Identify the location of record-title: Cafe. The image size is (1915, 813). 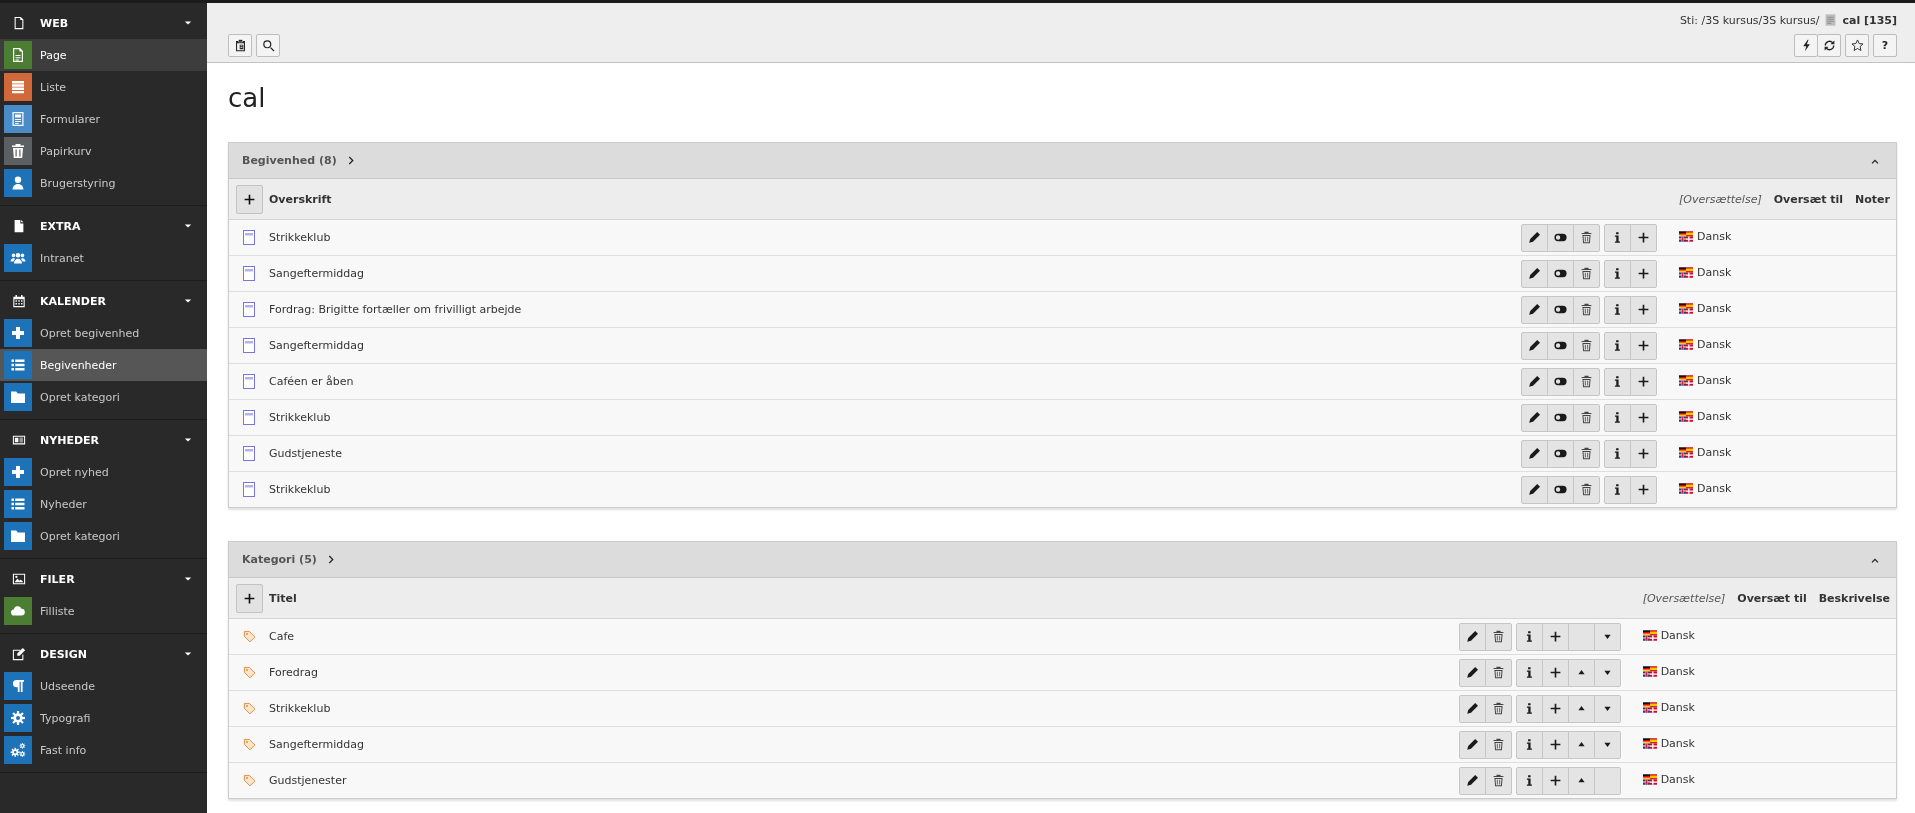
(282, 636).